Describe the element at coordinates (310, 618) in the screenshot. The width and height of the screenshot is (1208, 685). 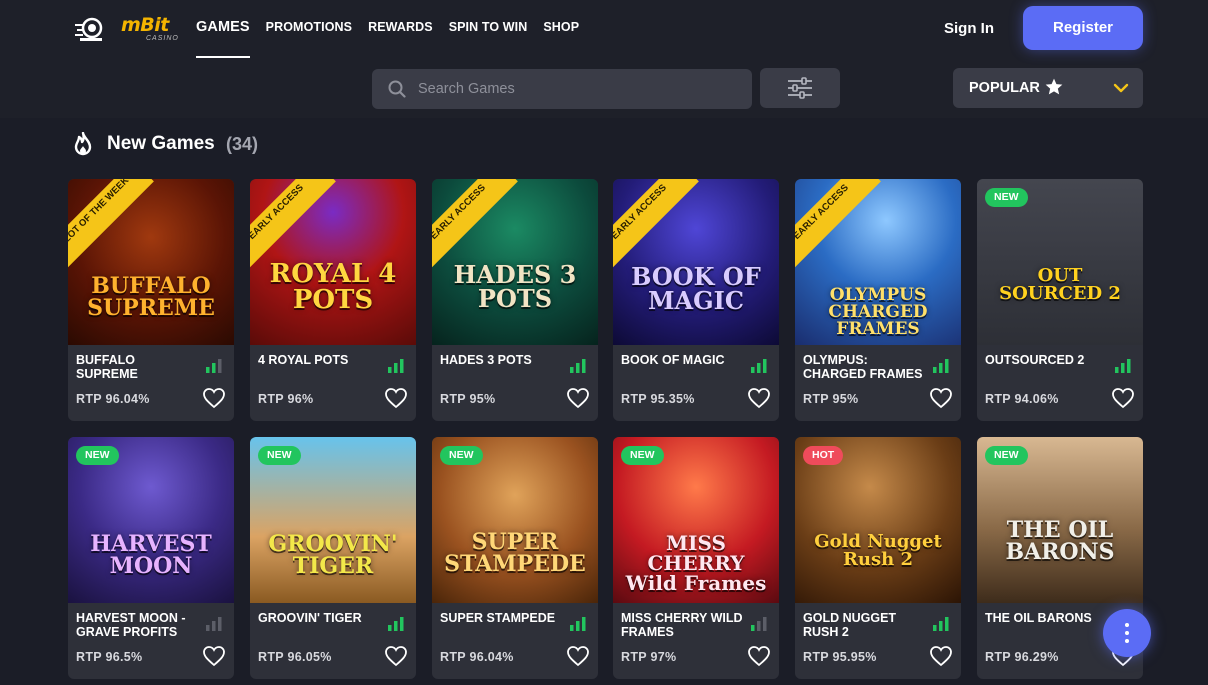
I see `game-title: GROOVIN' TIGER` at that location.